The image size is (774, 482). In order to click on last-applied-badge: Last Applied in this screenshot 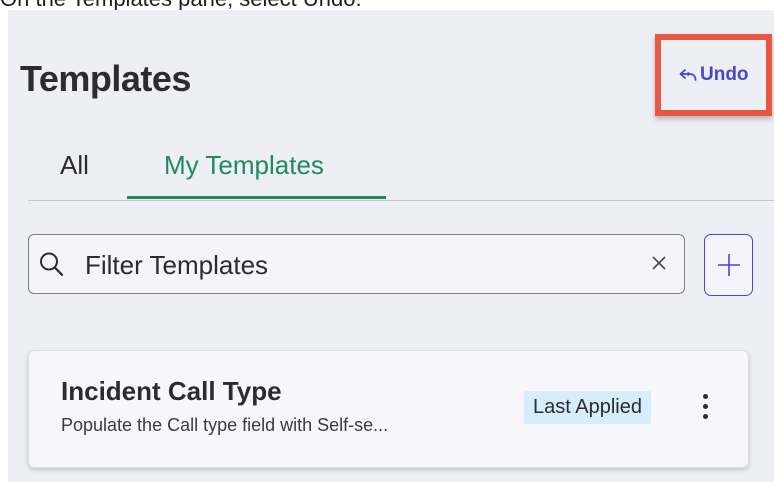, I will do `click(587, 407)`.